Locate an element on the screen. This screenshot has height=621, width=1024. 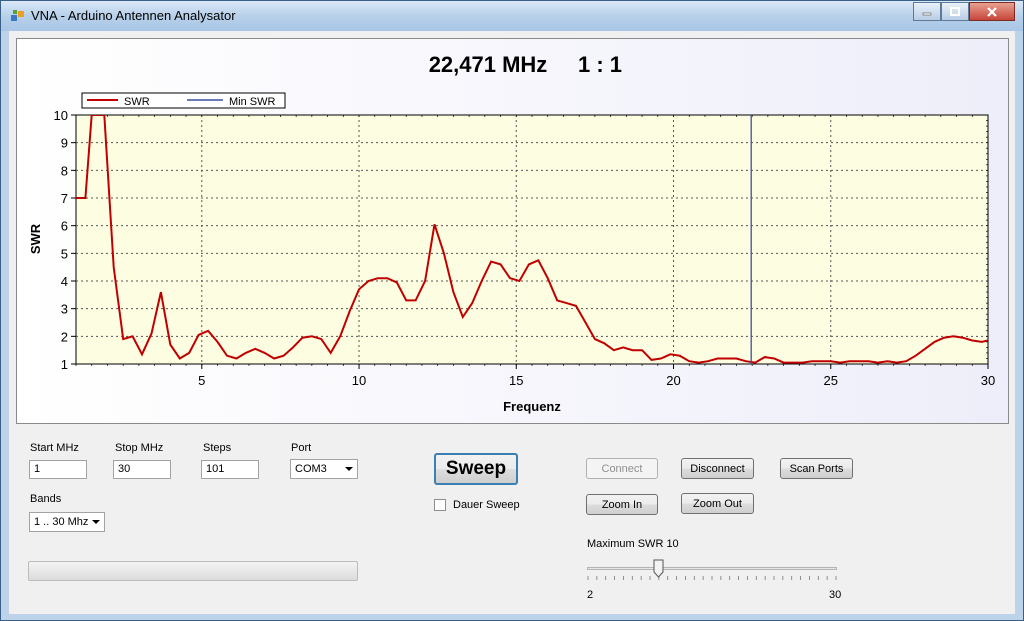
frequency-readout: 22,471 MHz is located at coordinates (488, 64).